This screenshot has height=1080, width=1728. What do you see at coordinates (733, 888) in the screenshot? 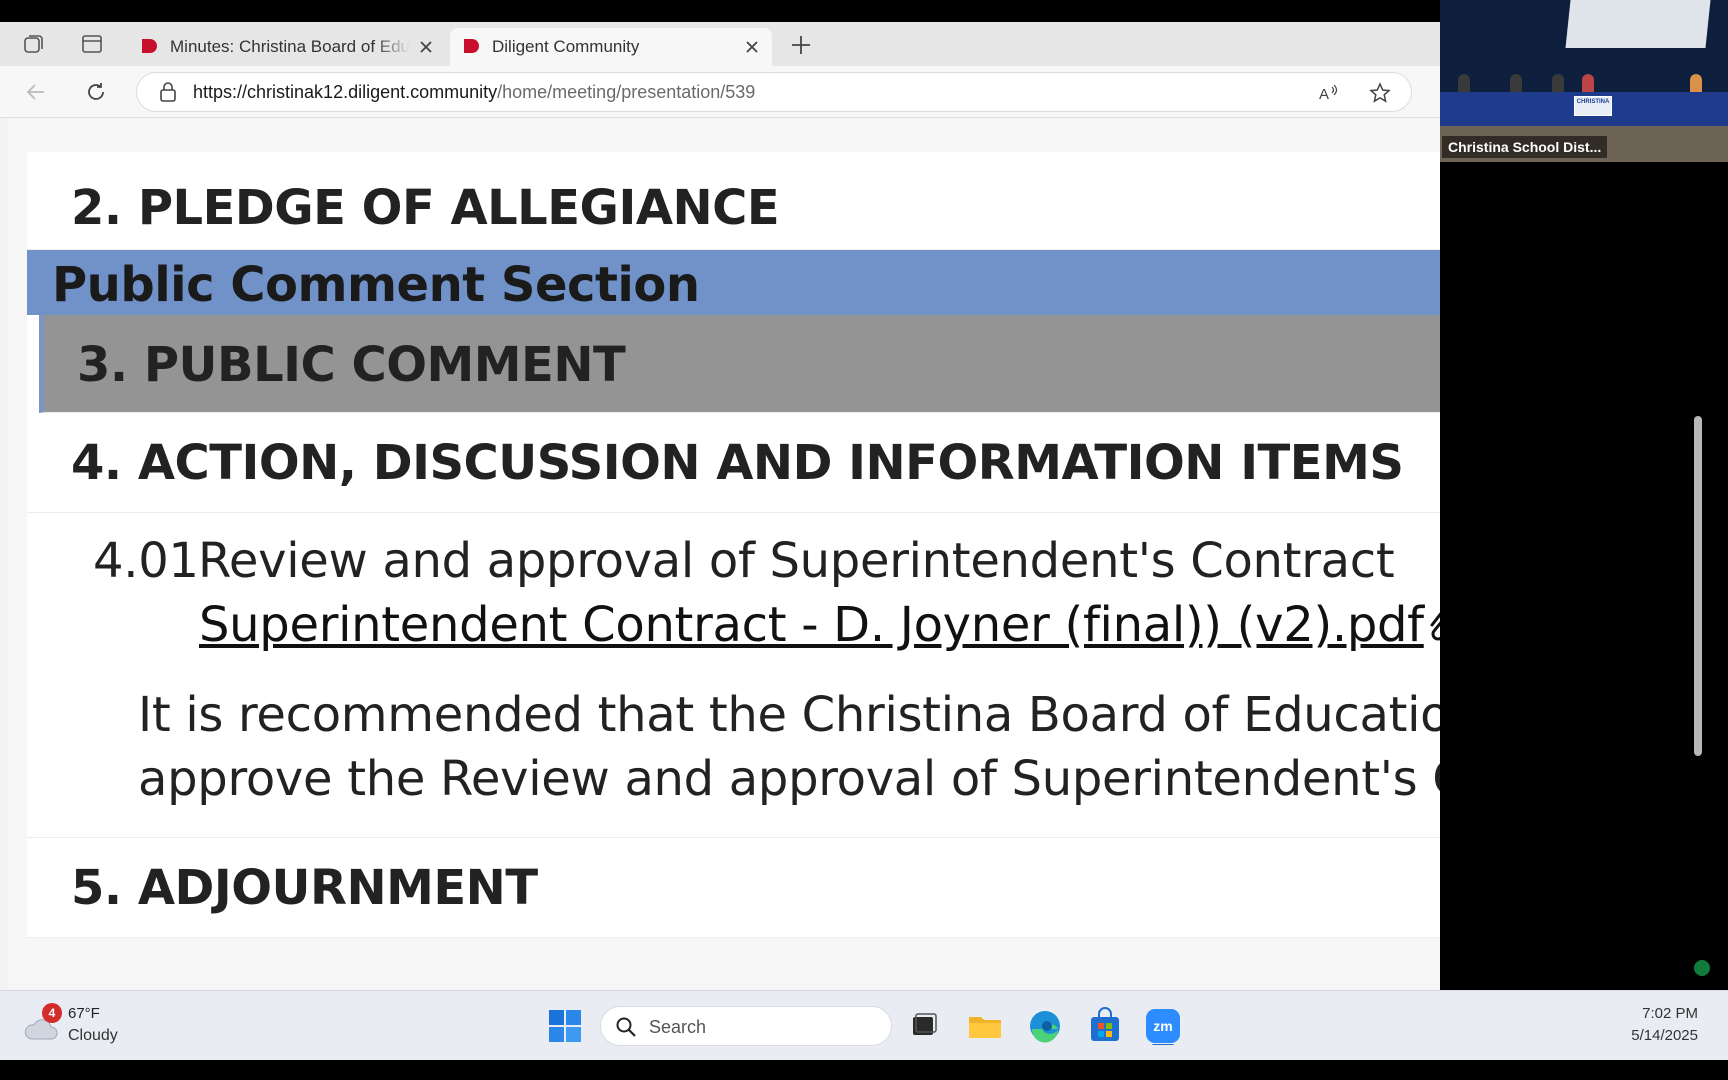
I see `agenda-item-adjournment: 5. ADJOURNMENT` at bounding box center [733, 888].